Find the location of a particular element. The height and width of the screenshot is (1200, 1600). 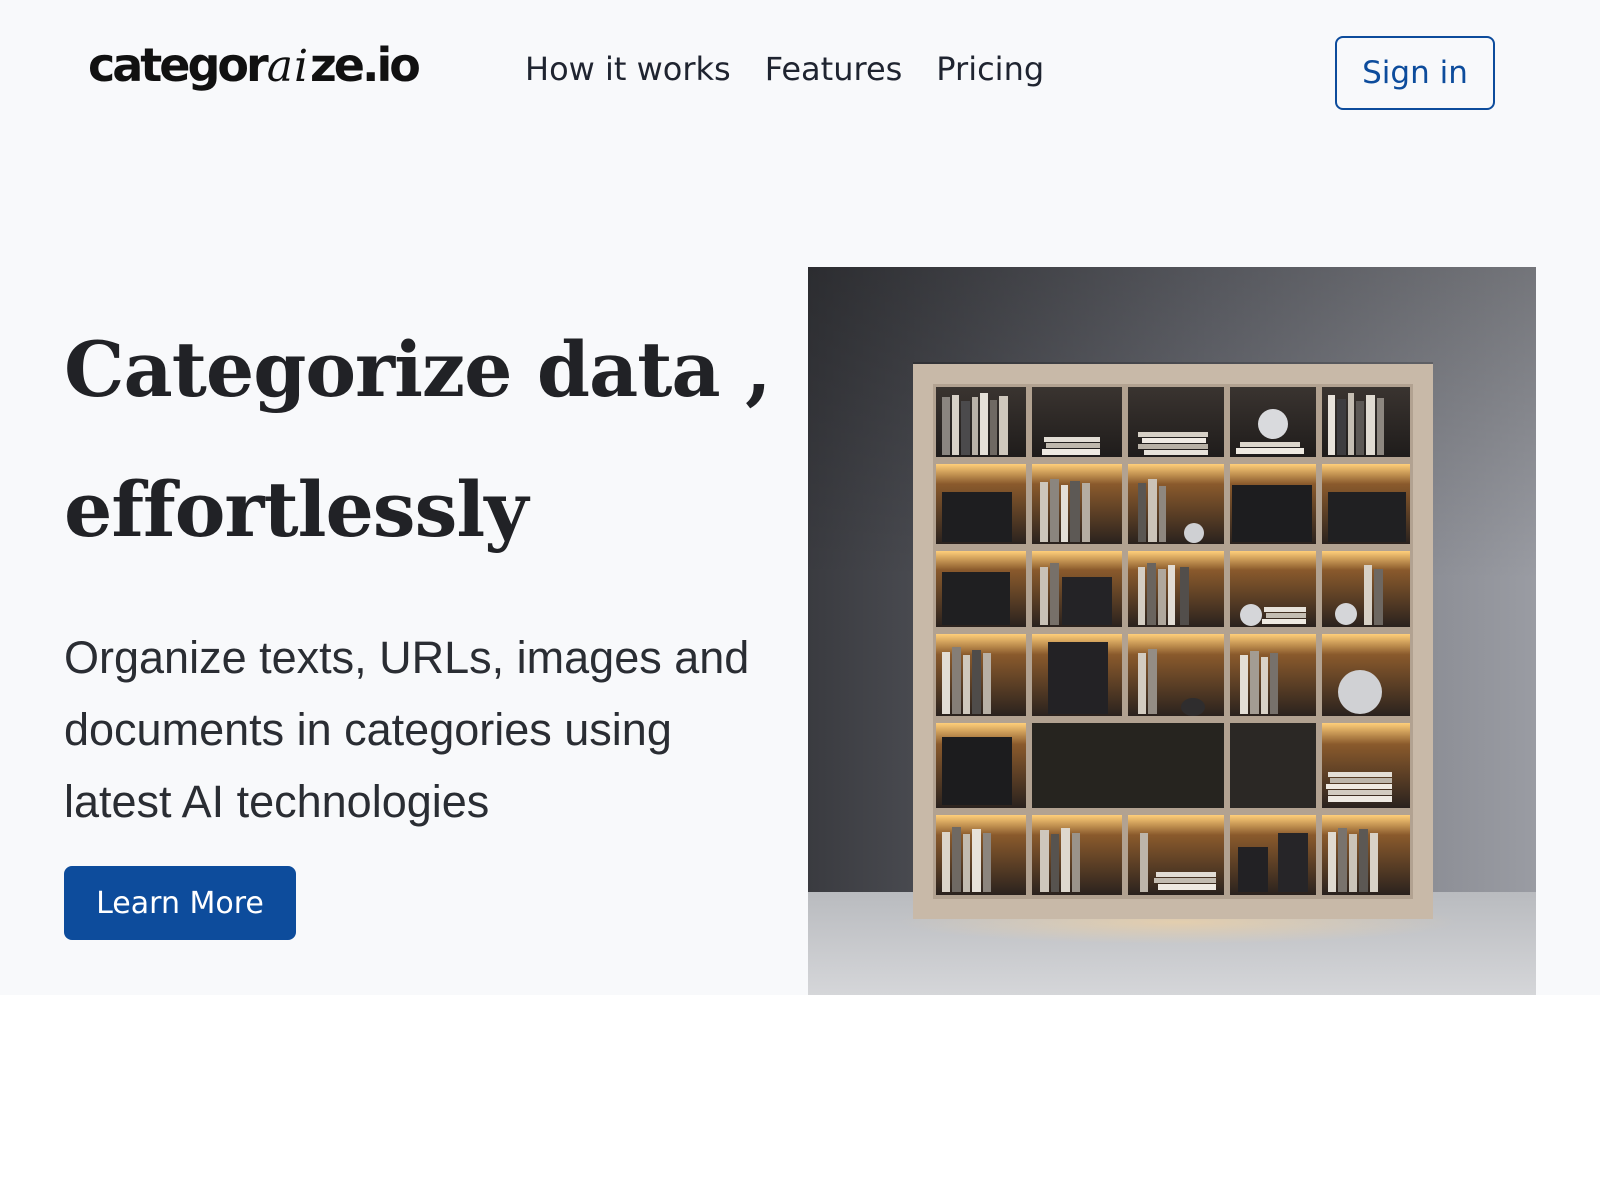

hero-title: Categorize data , effortlessly is located at coordinates (424, 440).